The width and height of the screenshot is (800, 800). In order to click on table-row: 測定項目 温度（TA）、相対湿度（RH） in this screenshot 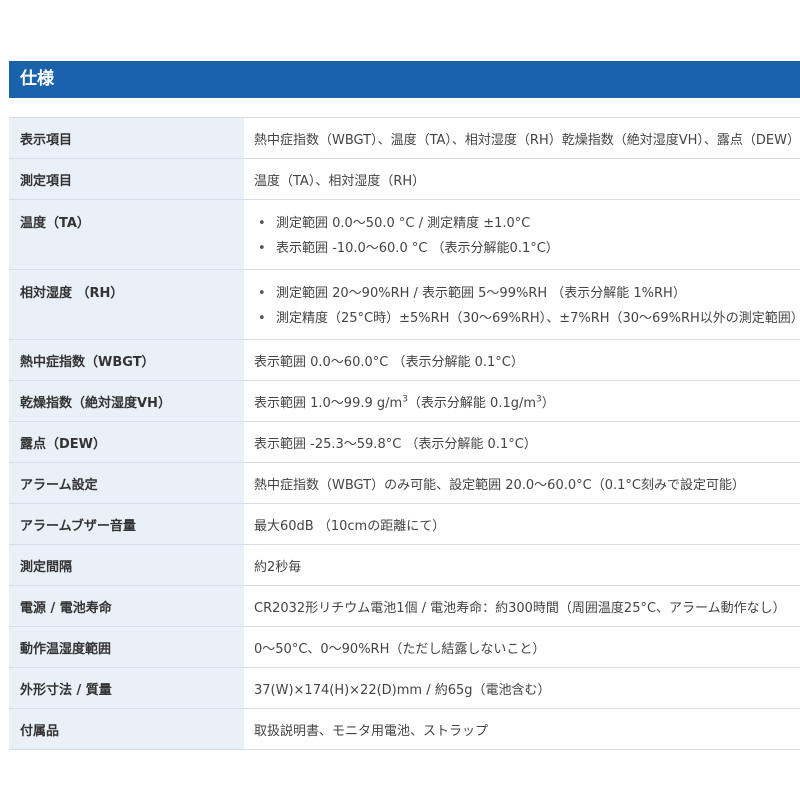, I will do `click(404, 179)`.